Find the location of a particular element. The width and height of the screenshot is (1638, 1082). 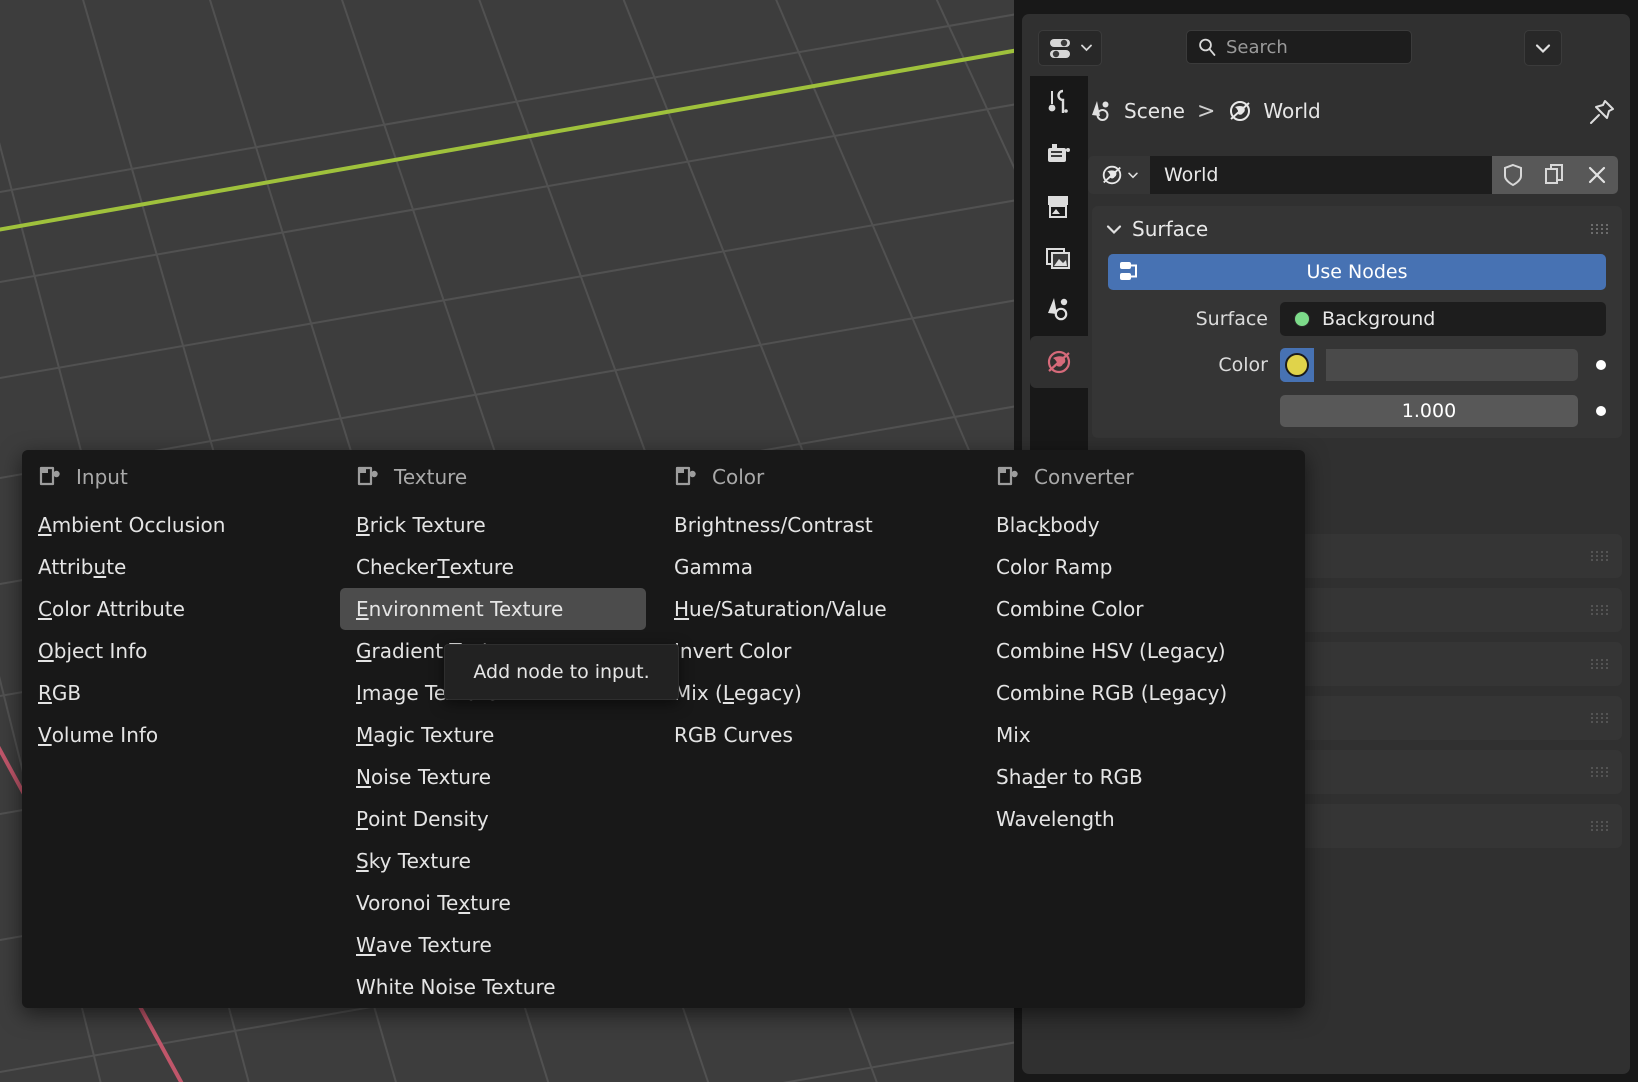

tab-scene is located at coordinates (1059, 310).